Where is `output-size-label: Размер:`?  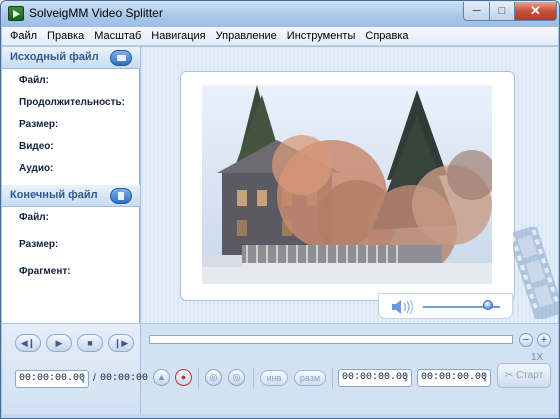 output-size-label: Размер: is located at coordinates (39, 244).